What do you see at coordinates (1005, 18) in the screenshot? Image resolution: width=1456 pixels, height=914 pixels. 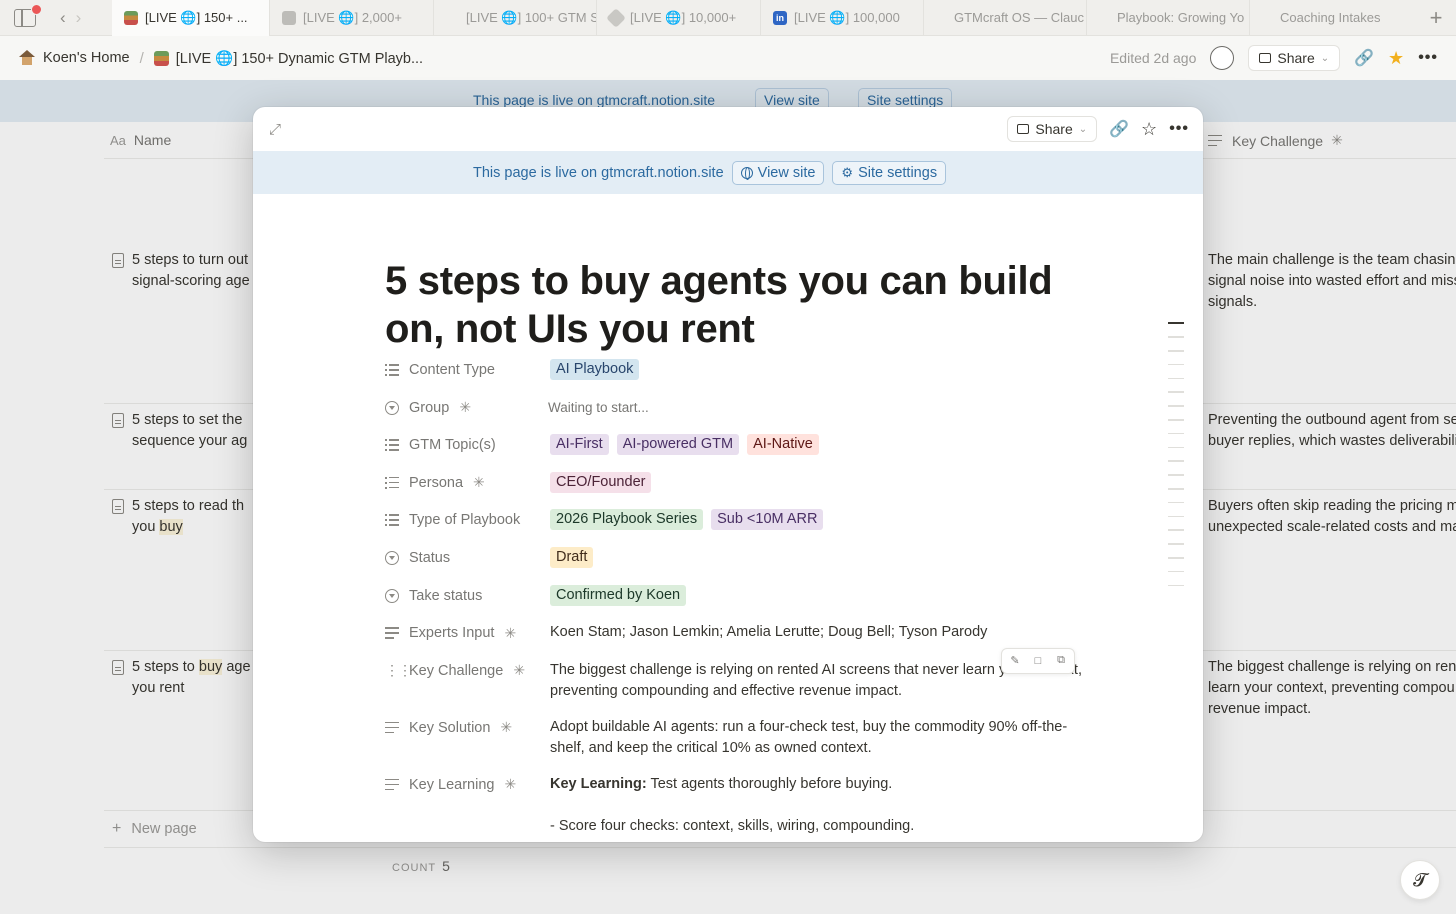 I see `tab-gtmcraft-os: GTMcraft OS — Clauc` at bounding box center [1005, 18].